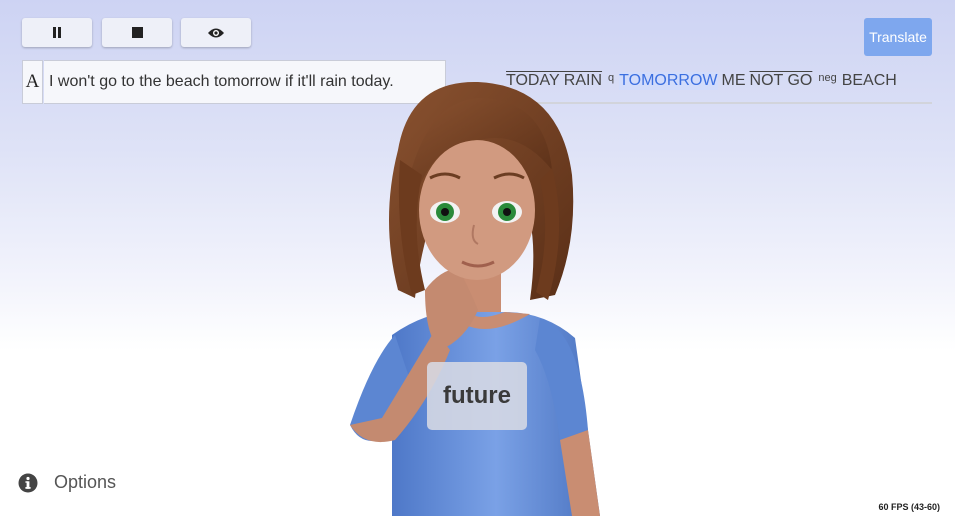 The height and width of the screenshot is (516, 955). What do you see at coordinates (909, 507) in the screenshot?
I see `fps-counter: 60 FPS (43-60)` at bounding box center [909, 507].